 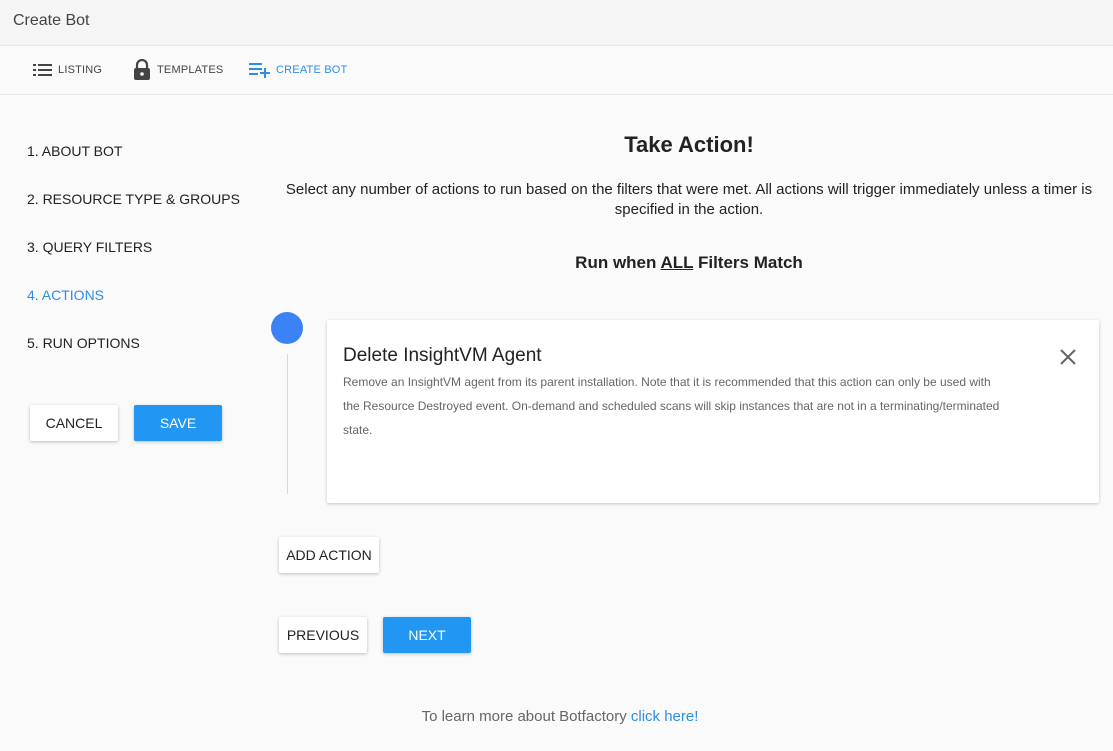 I want to click on next-button: NEXT, so click(x=427, y=635).